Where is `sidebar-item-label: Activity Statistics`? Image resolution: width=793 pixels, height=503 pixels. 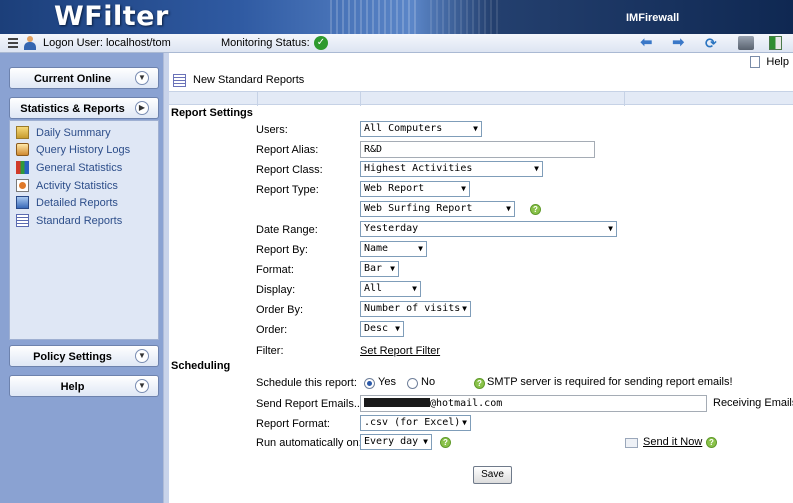 sidebar-item-label: Activity Statistics is located at coordinates (77, 186).